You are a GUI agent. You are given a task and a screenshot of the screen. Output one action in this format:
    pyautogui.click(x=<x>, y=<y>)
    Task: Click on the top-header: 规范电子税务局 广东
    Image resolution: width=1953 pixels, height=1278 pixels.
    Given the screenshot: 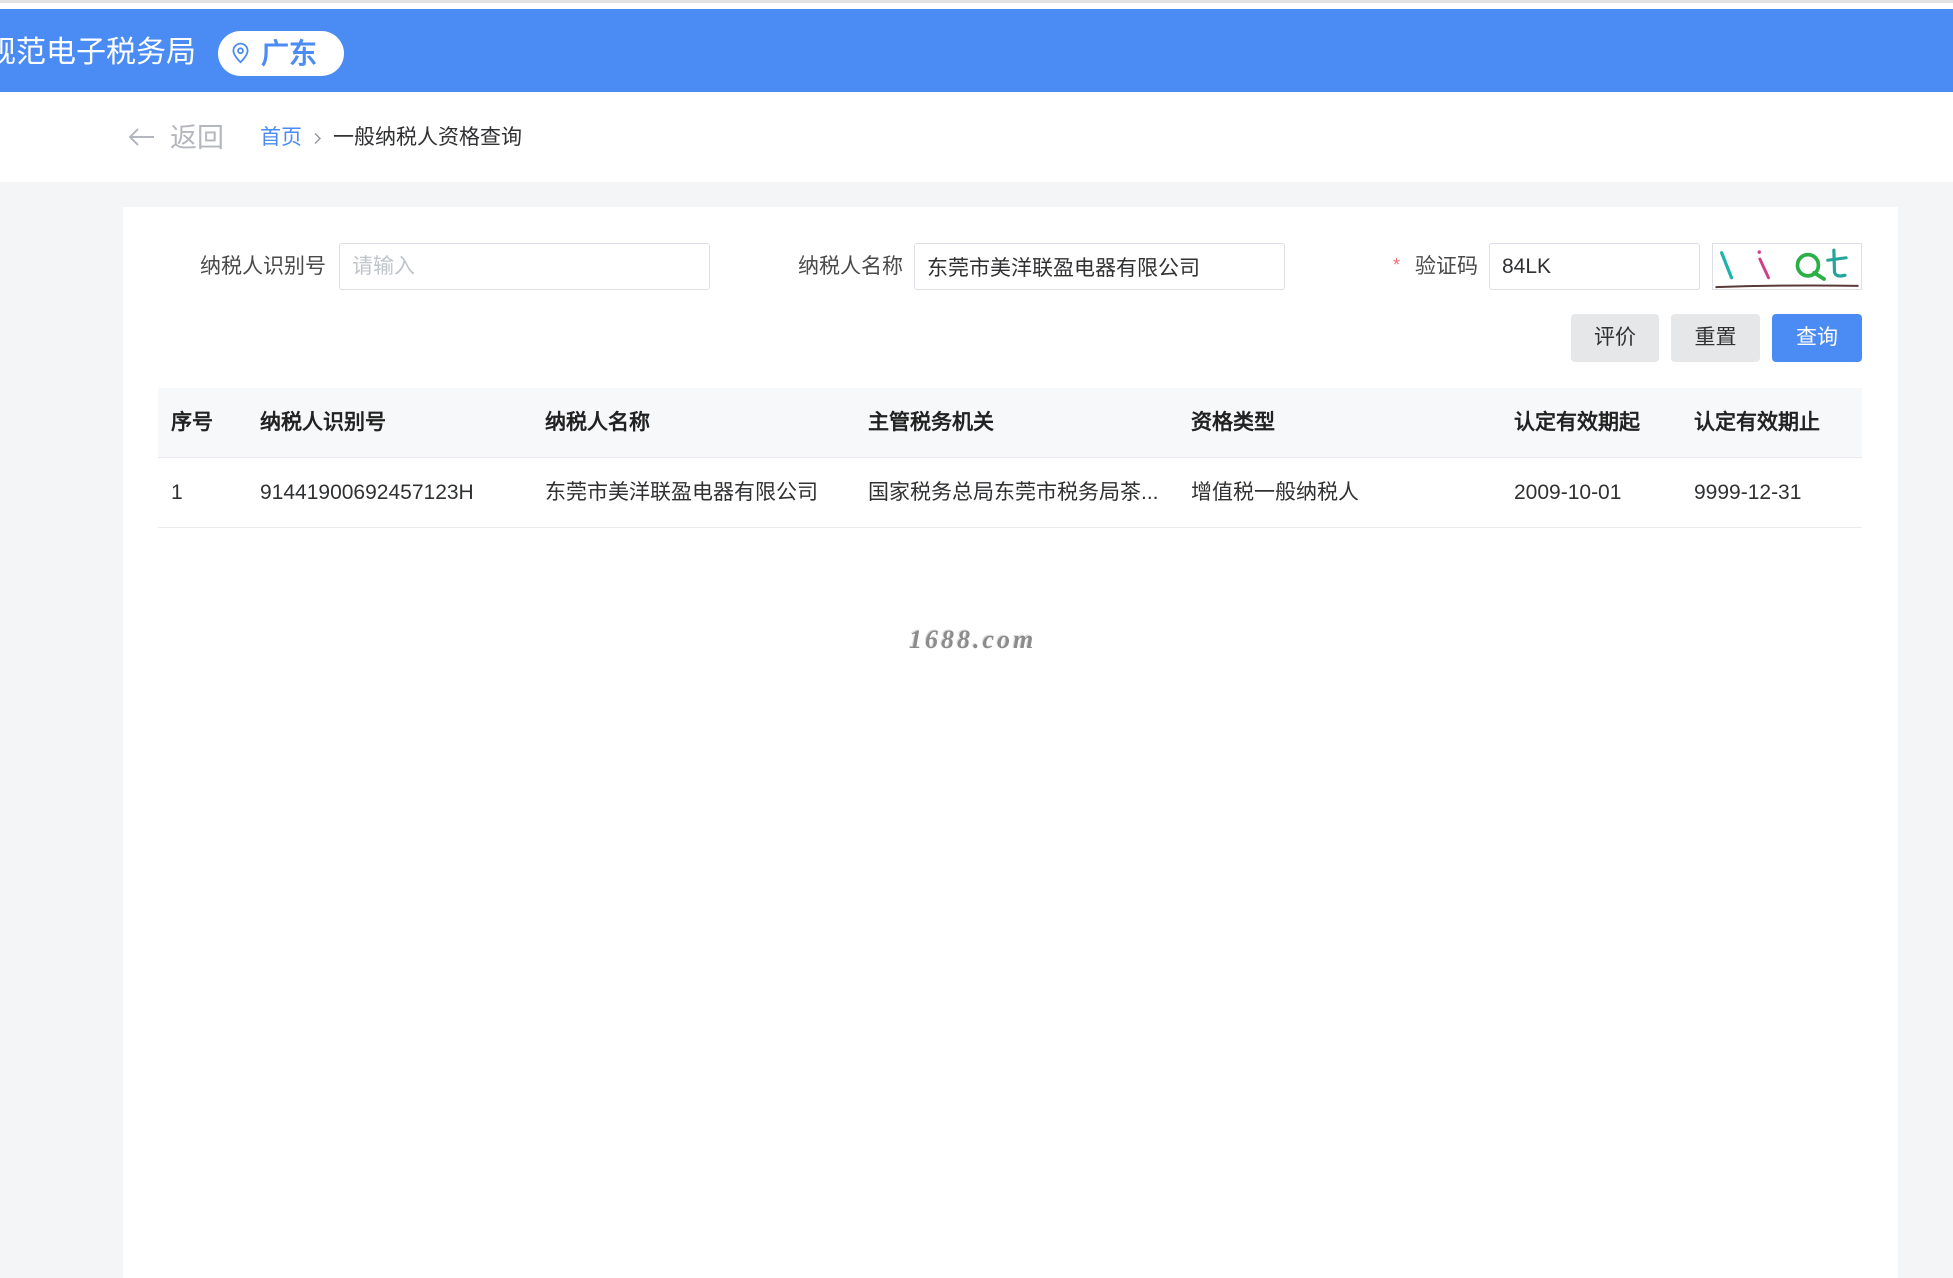 What is the action you would take?
    pyautogui.click(x=976, y=50)
    